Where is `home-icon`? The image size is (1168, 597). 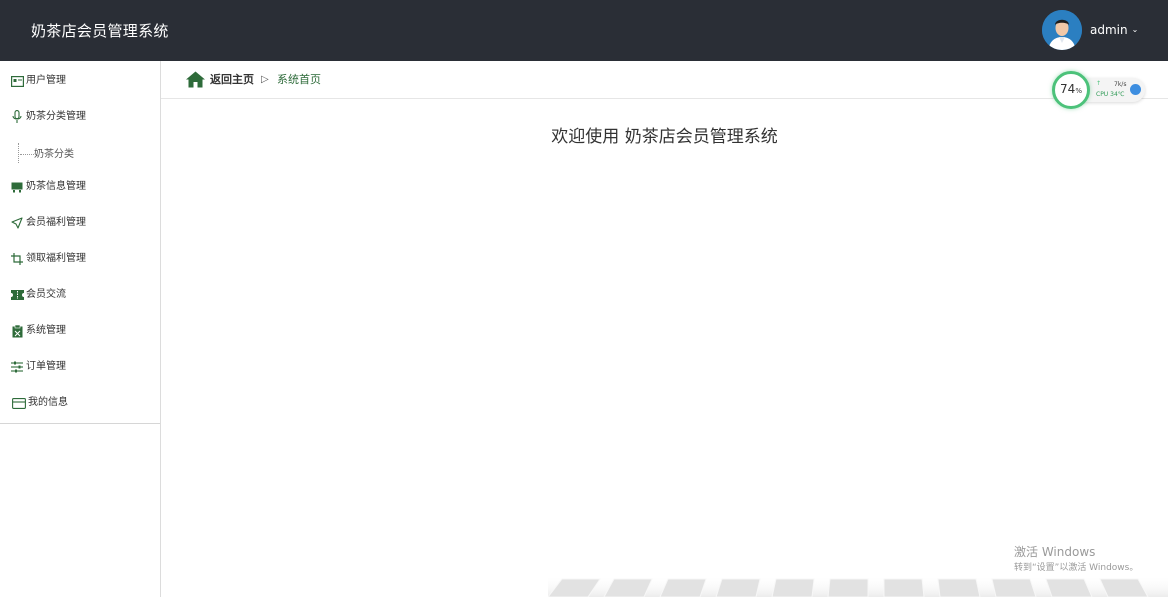 home-icon is located at coordinates (195, 79).